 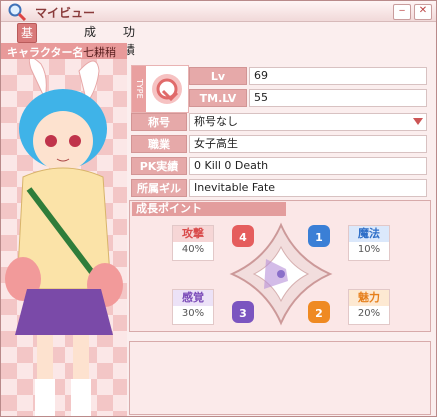 I want to click on character-name: 七耕稍, so click(x=99, y=52).